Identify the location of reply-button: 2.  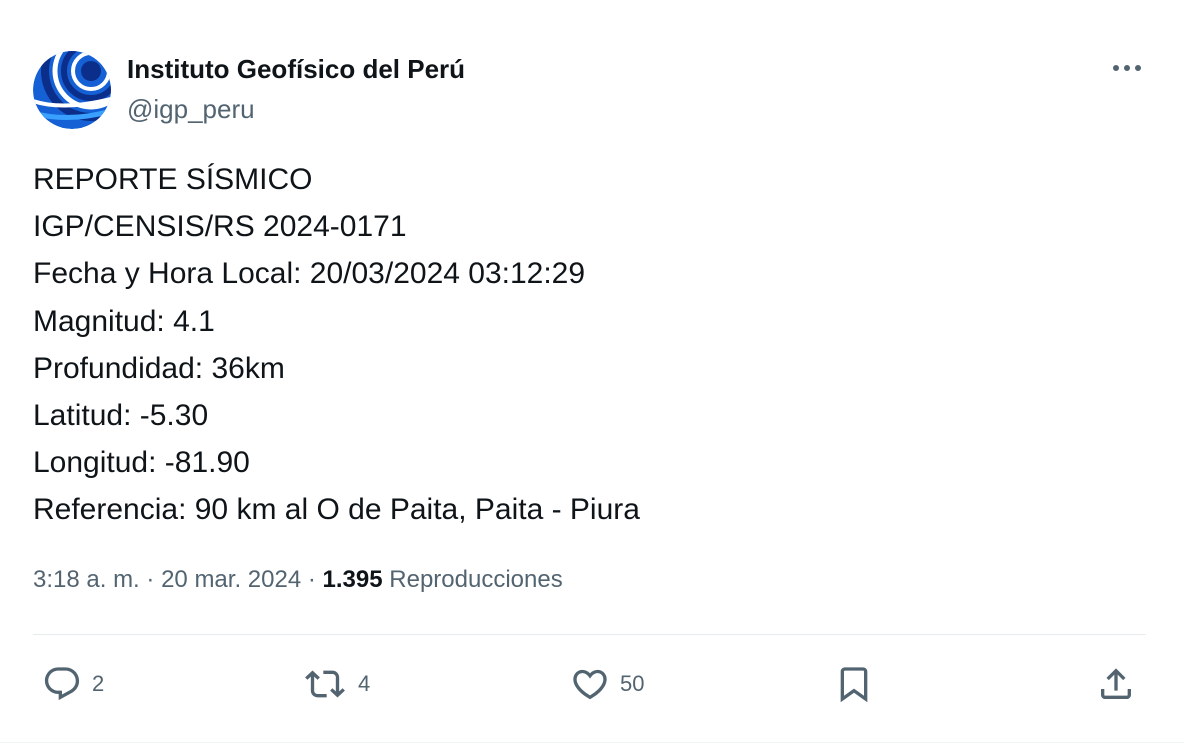
(73, 684).